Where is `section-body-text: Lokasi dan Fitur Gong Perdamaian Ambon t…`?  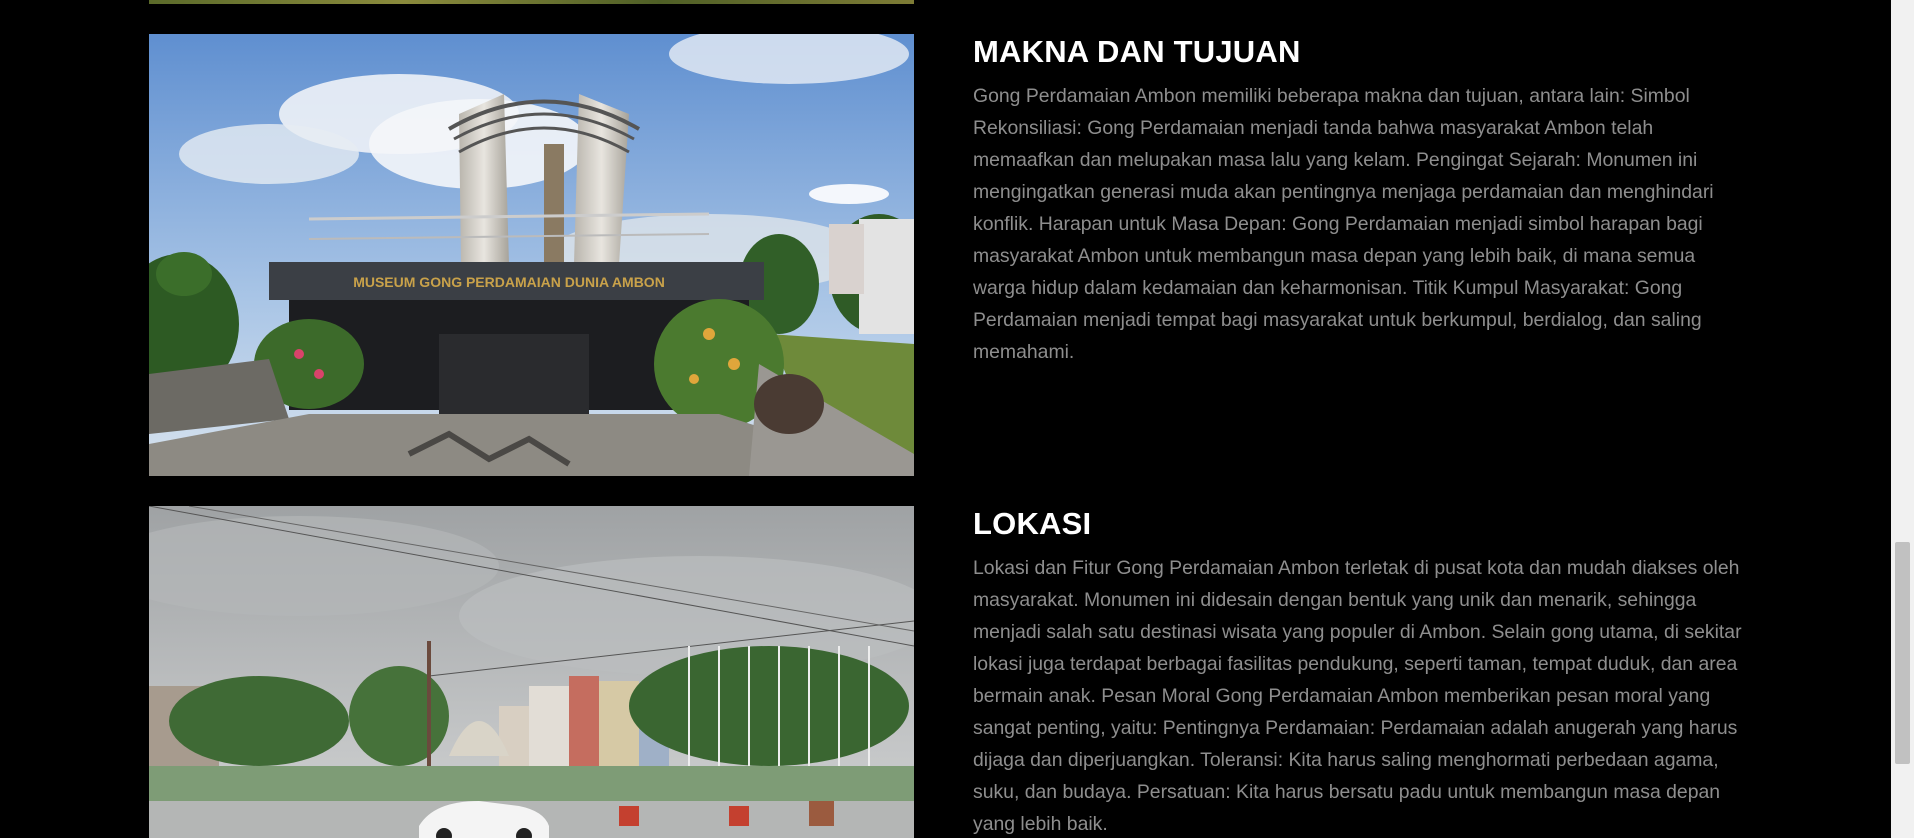
section-body-text: Lokasi dan Fitur Gong Perdamaian Ambon t… is located at coordinates (1357, 696).